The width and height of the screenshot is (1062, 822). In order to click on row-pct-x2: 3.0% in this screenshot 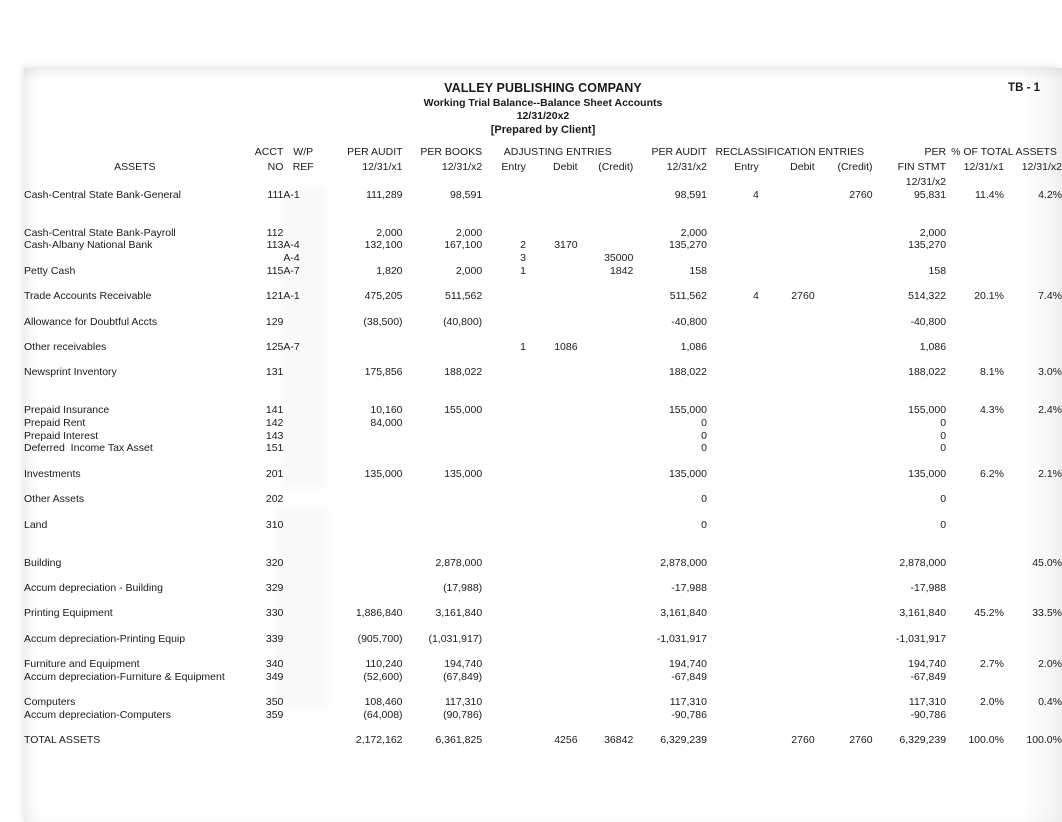, I will do `click(1050, 372)`.